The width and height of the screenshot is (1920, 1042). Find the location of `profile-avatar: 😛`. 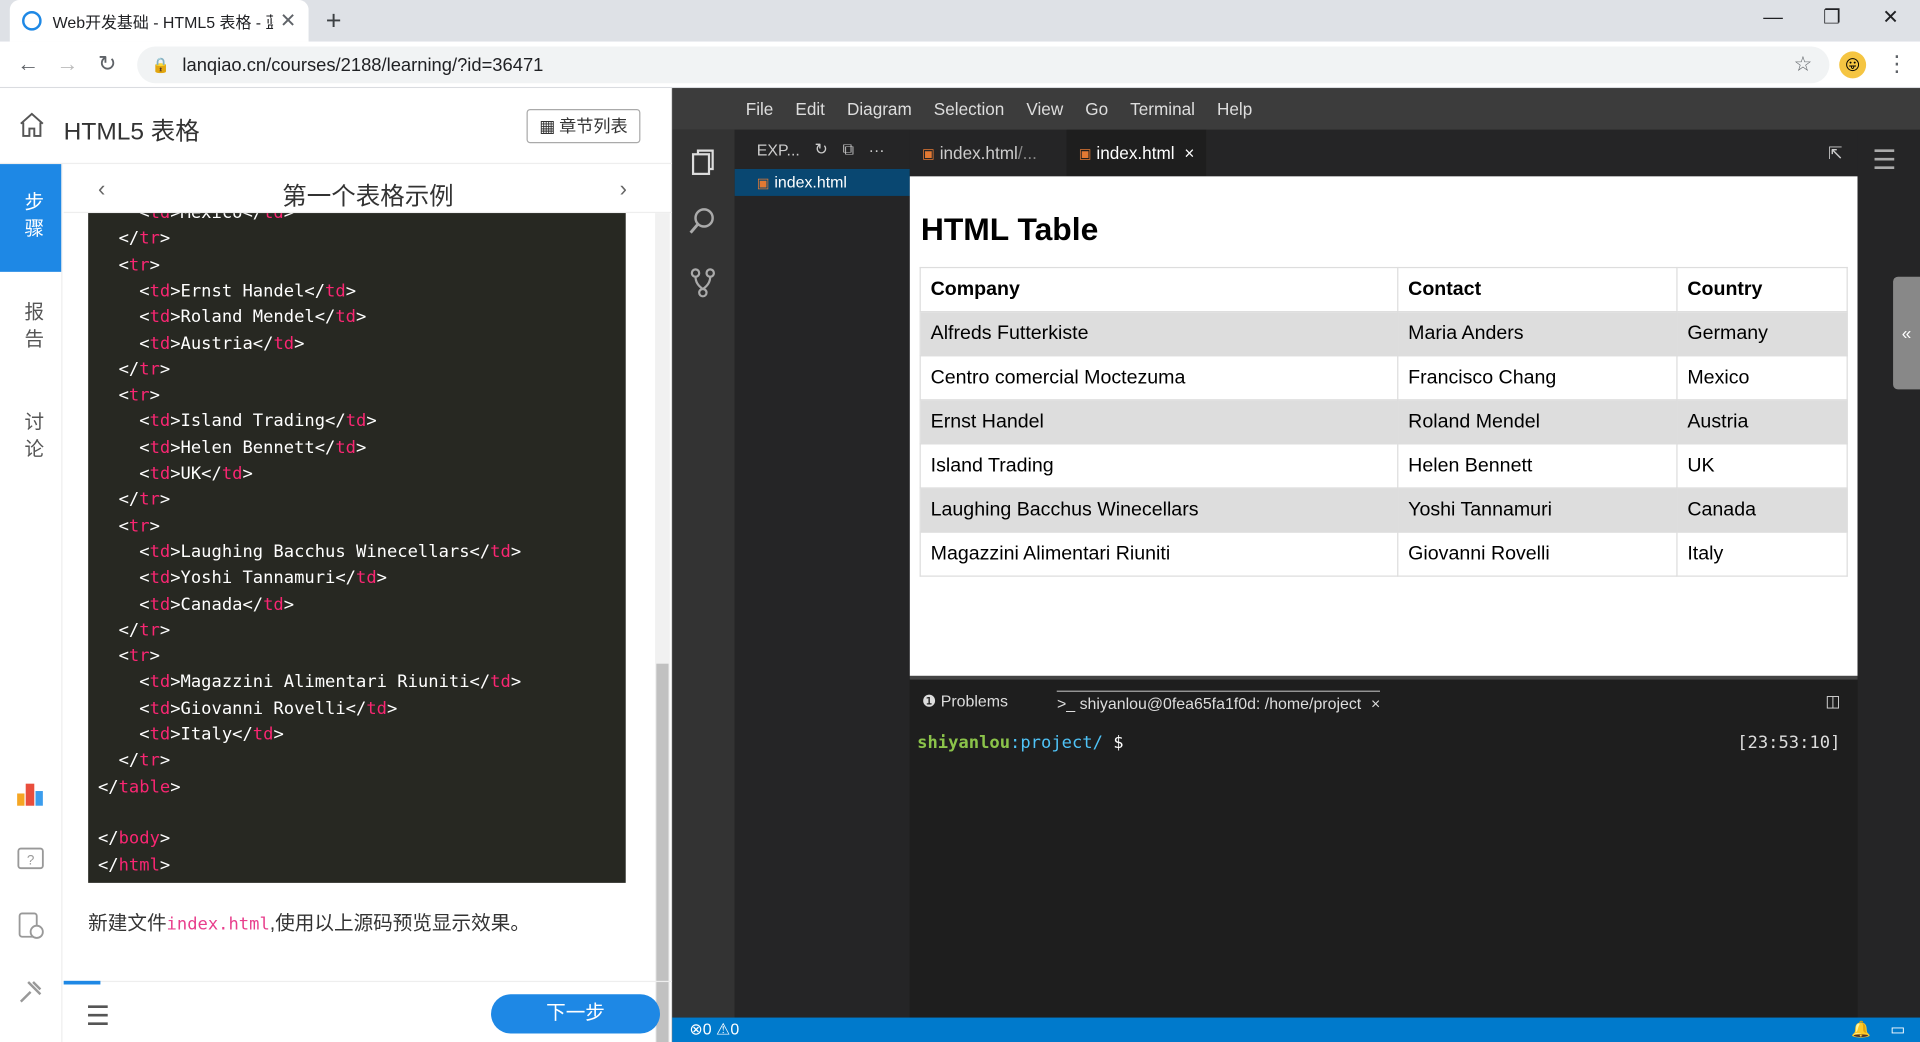

profile-avatar: 😛 is located at coordinates (1853, 65).